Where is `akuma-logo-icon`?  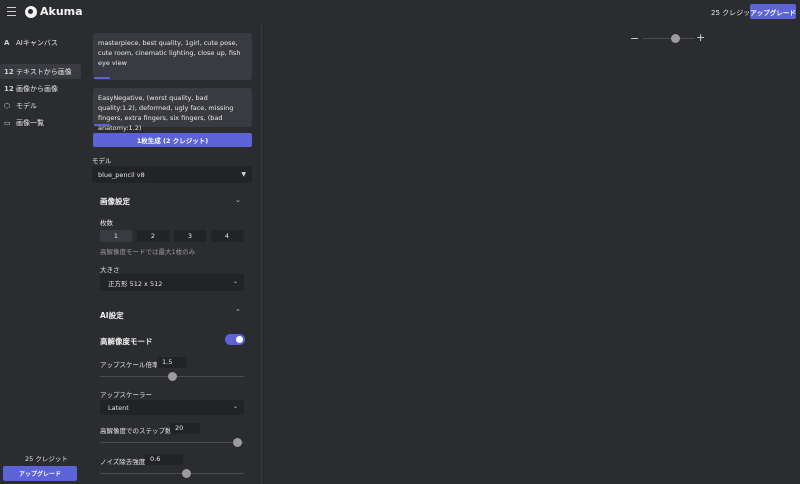 akuma-logo-icon is located at coordinates (31, 11).